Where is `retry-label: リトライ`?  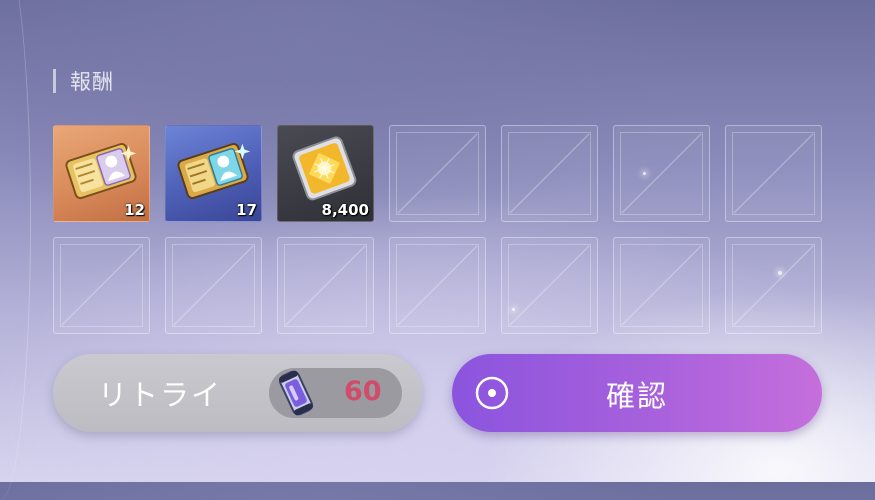
retry-label: リトライ is located at coordinates (160, 395).